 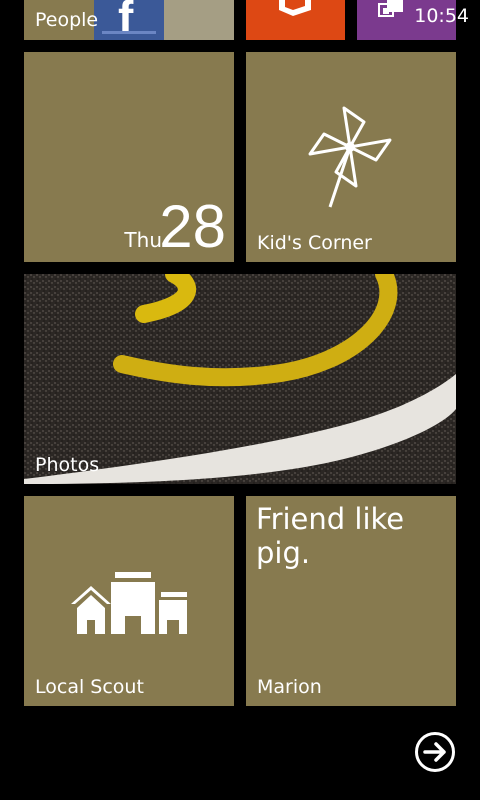 I want to click on kids-corner-label: Kid's Corner, so click(x=314, y=243).